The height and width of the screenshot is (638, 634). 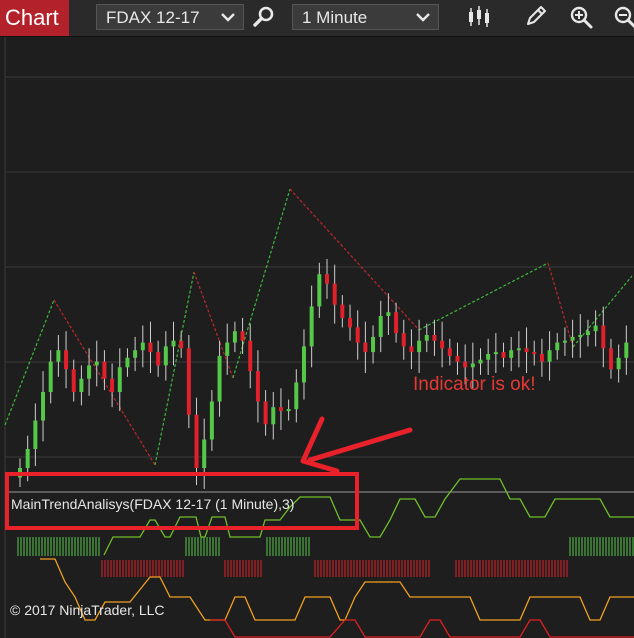 I want to click on interval-selector: 1 Minute, so click(x=365, y=17).